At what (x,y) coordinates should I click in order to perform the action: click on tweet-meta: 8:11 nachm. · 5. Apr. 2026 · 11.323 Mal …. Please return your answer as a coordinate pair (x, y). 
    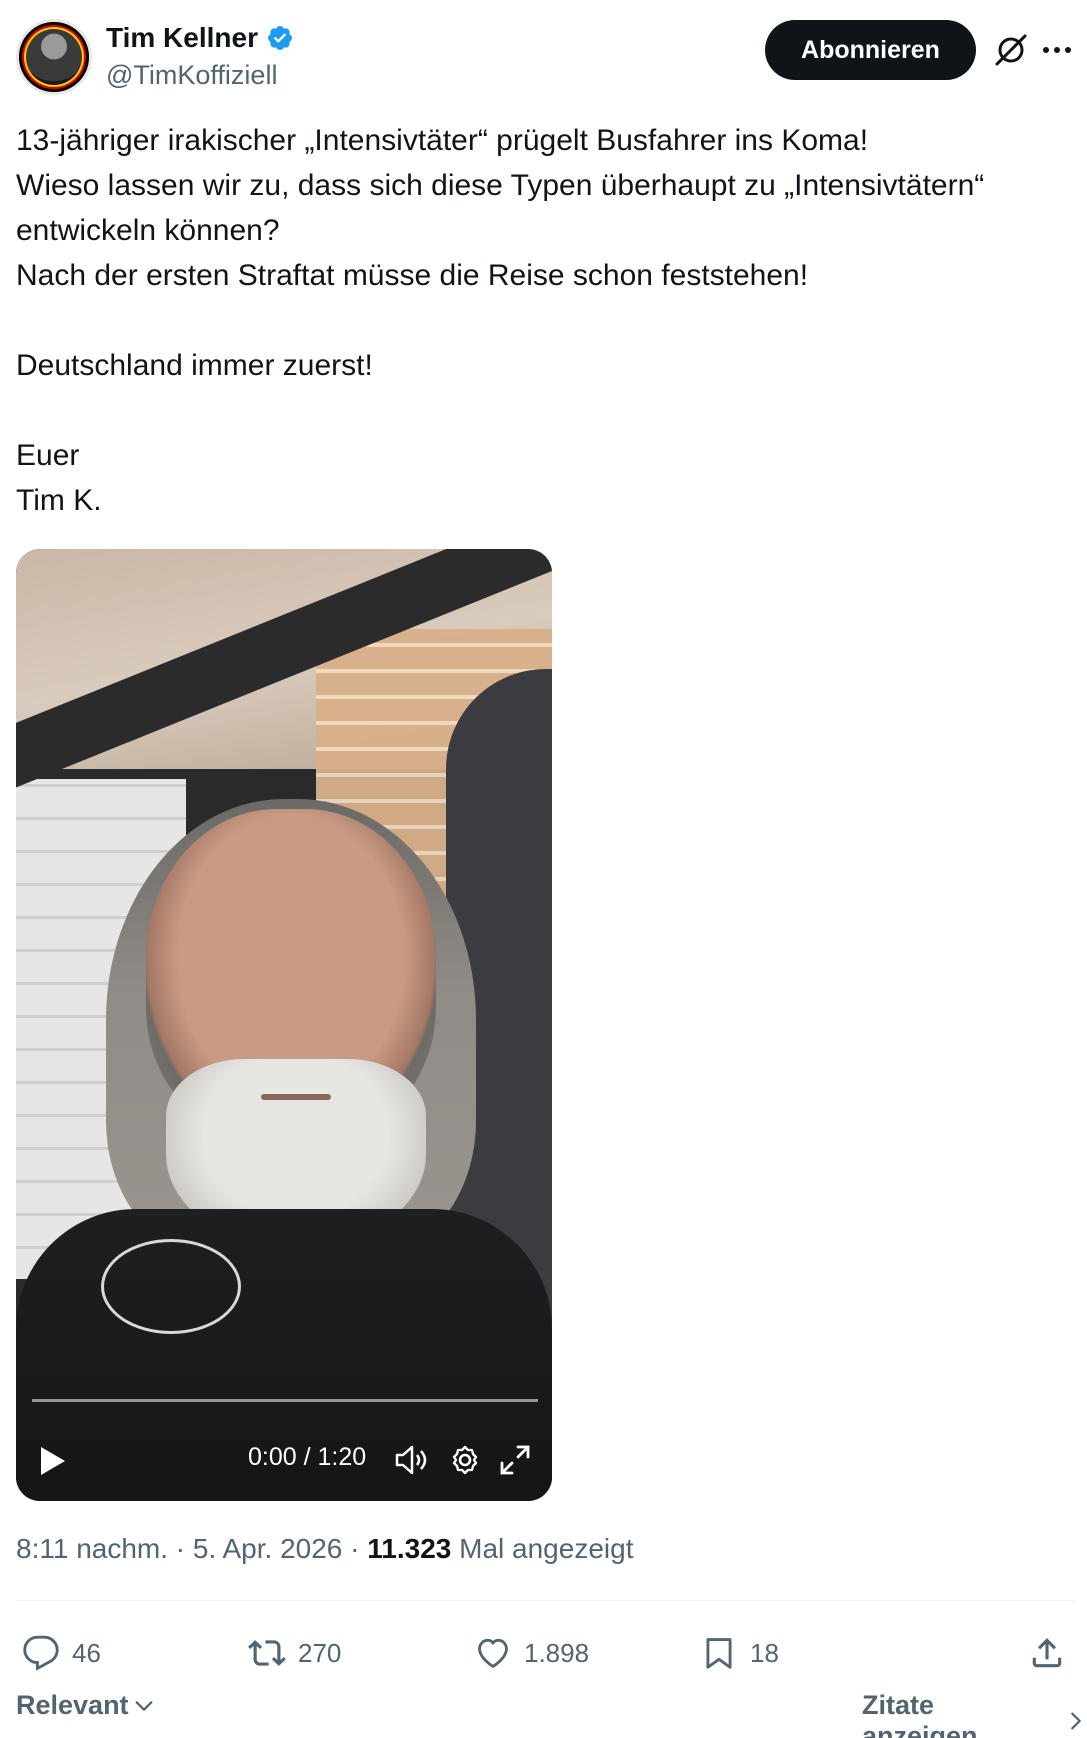
    Looking at the image, I should click on (324, 1549).